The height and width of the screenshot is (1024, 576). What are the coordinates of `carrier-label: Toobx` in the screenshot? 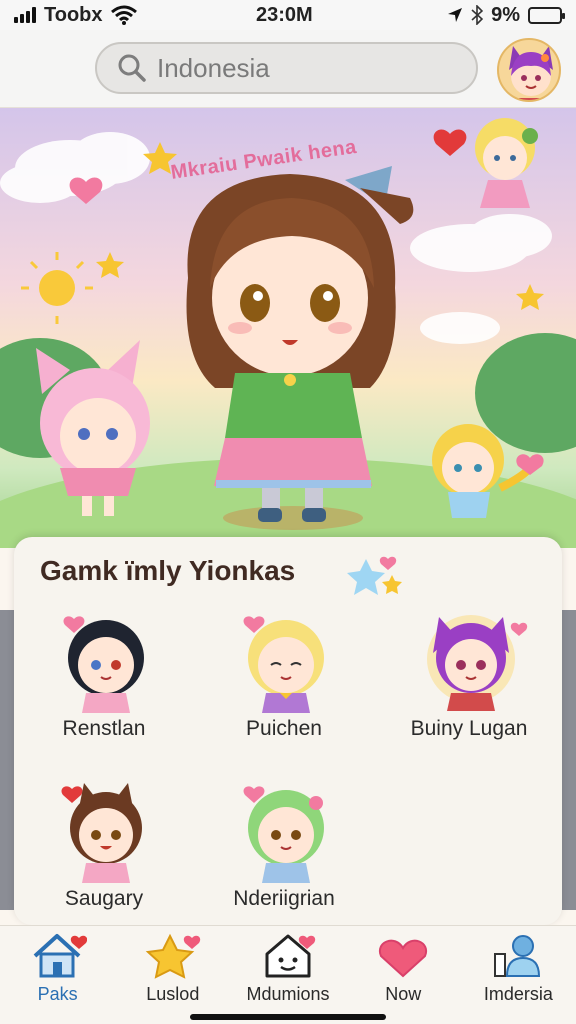 It's located at (73, 14).